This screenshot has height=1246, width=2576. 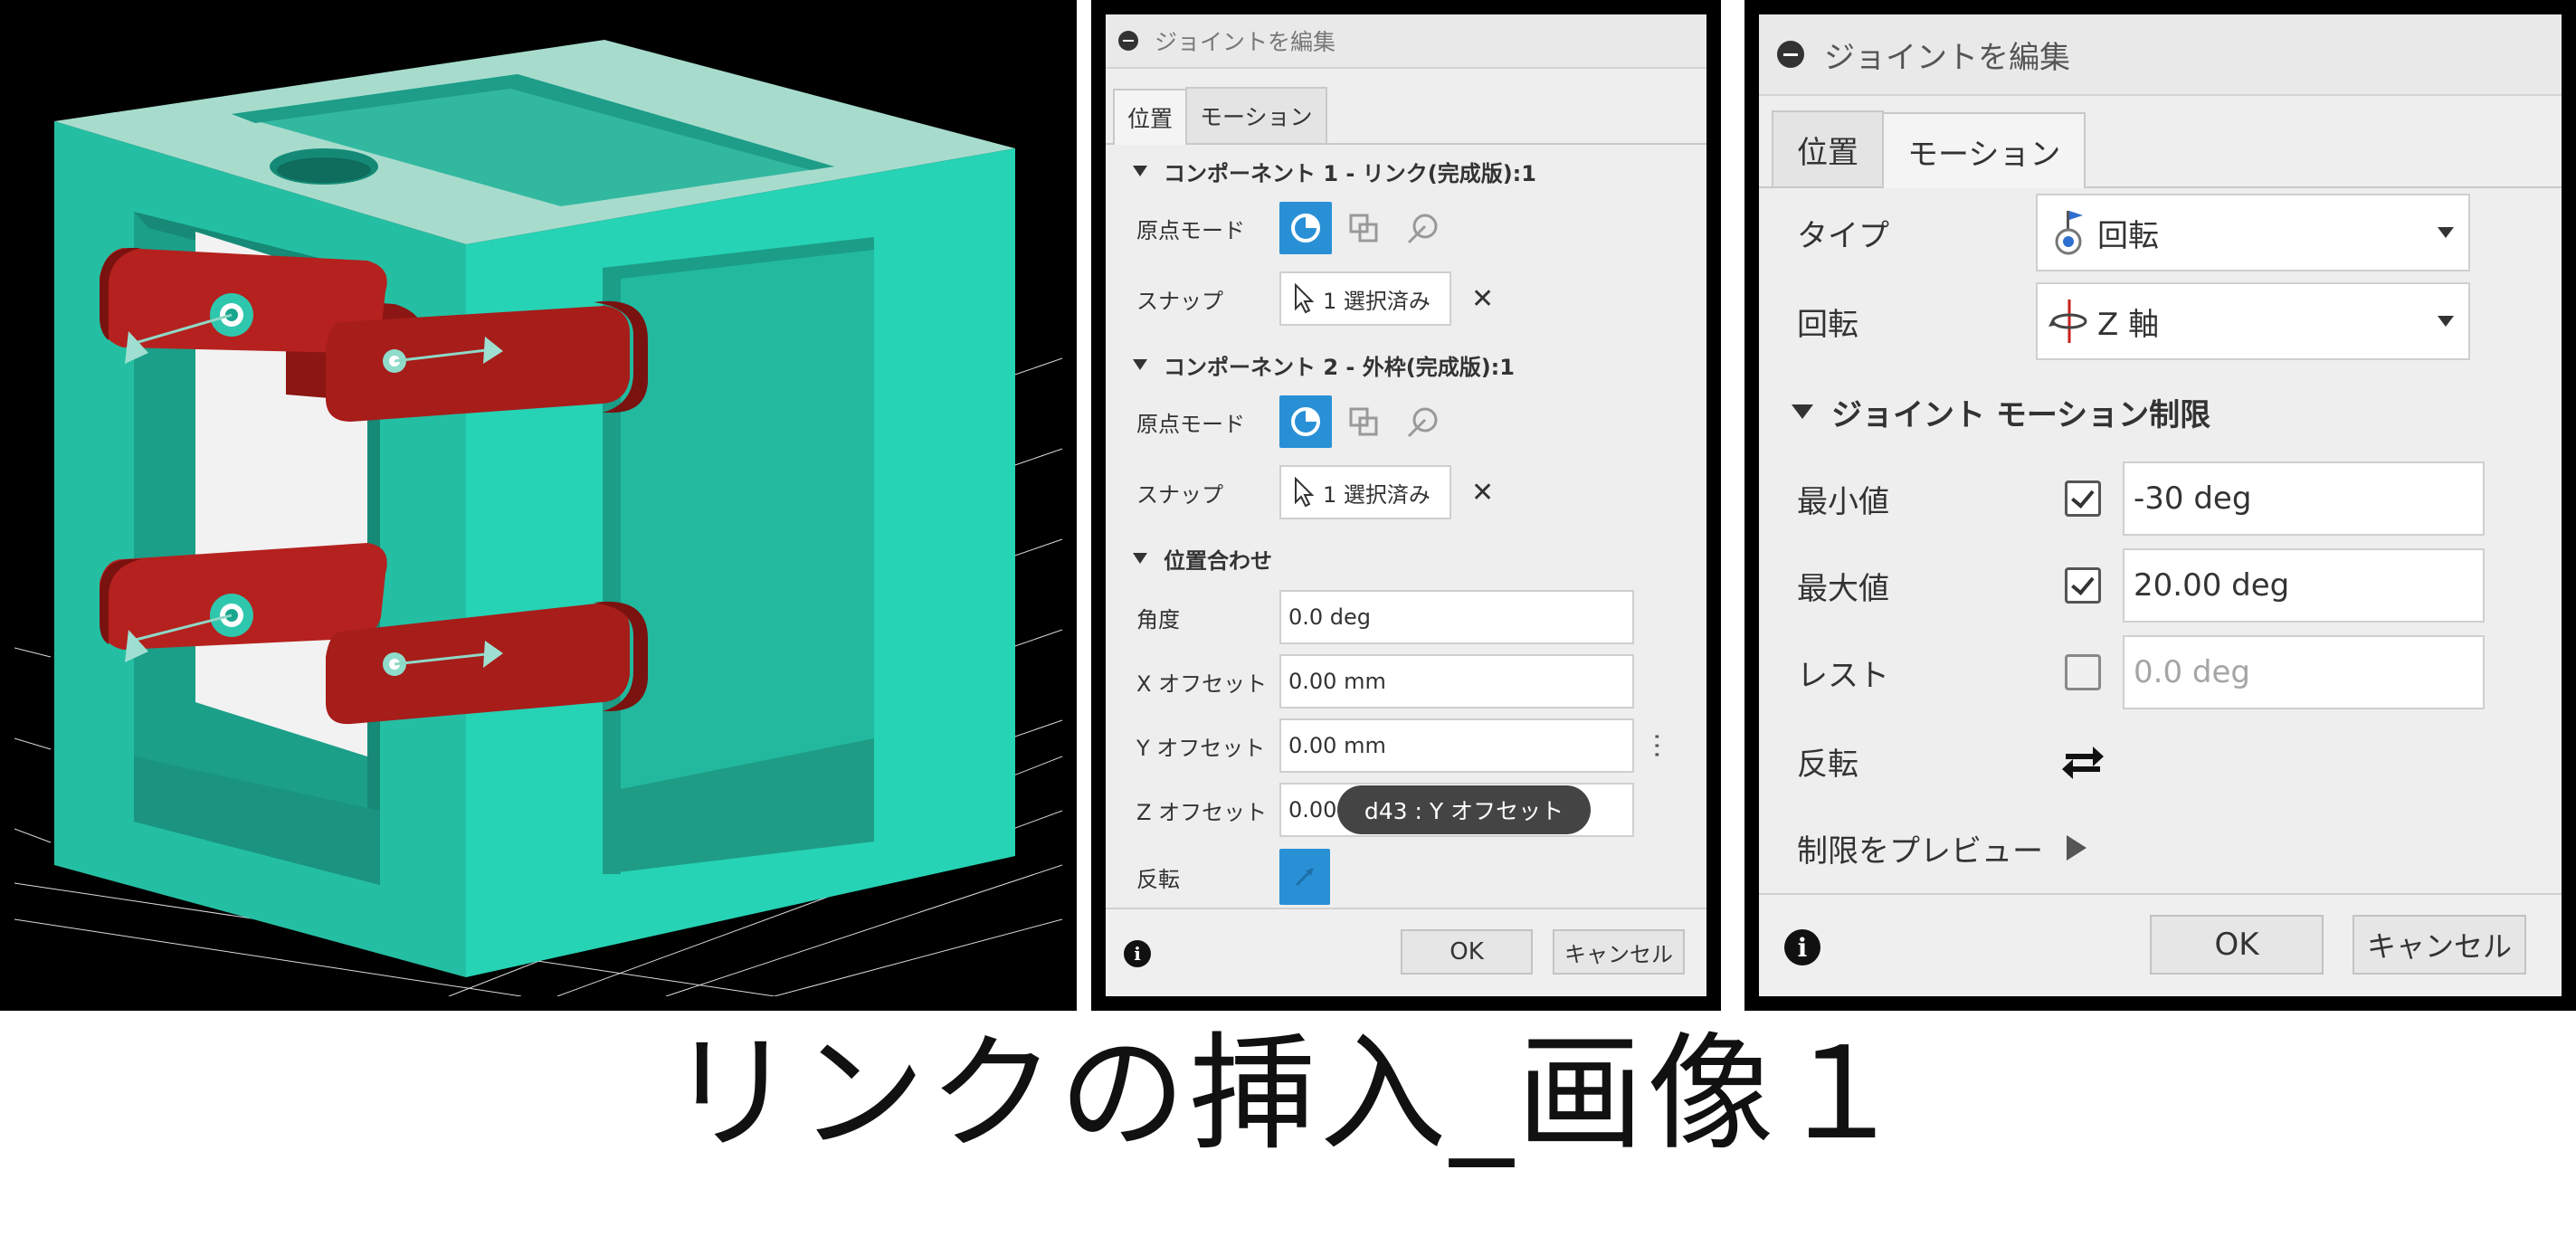 What do you see at coordinates (1482, 493) in the screenshot?
I see `clear-selection-2-icon: ✕` at bounding box center [1482, 493].